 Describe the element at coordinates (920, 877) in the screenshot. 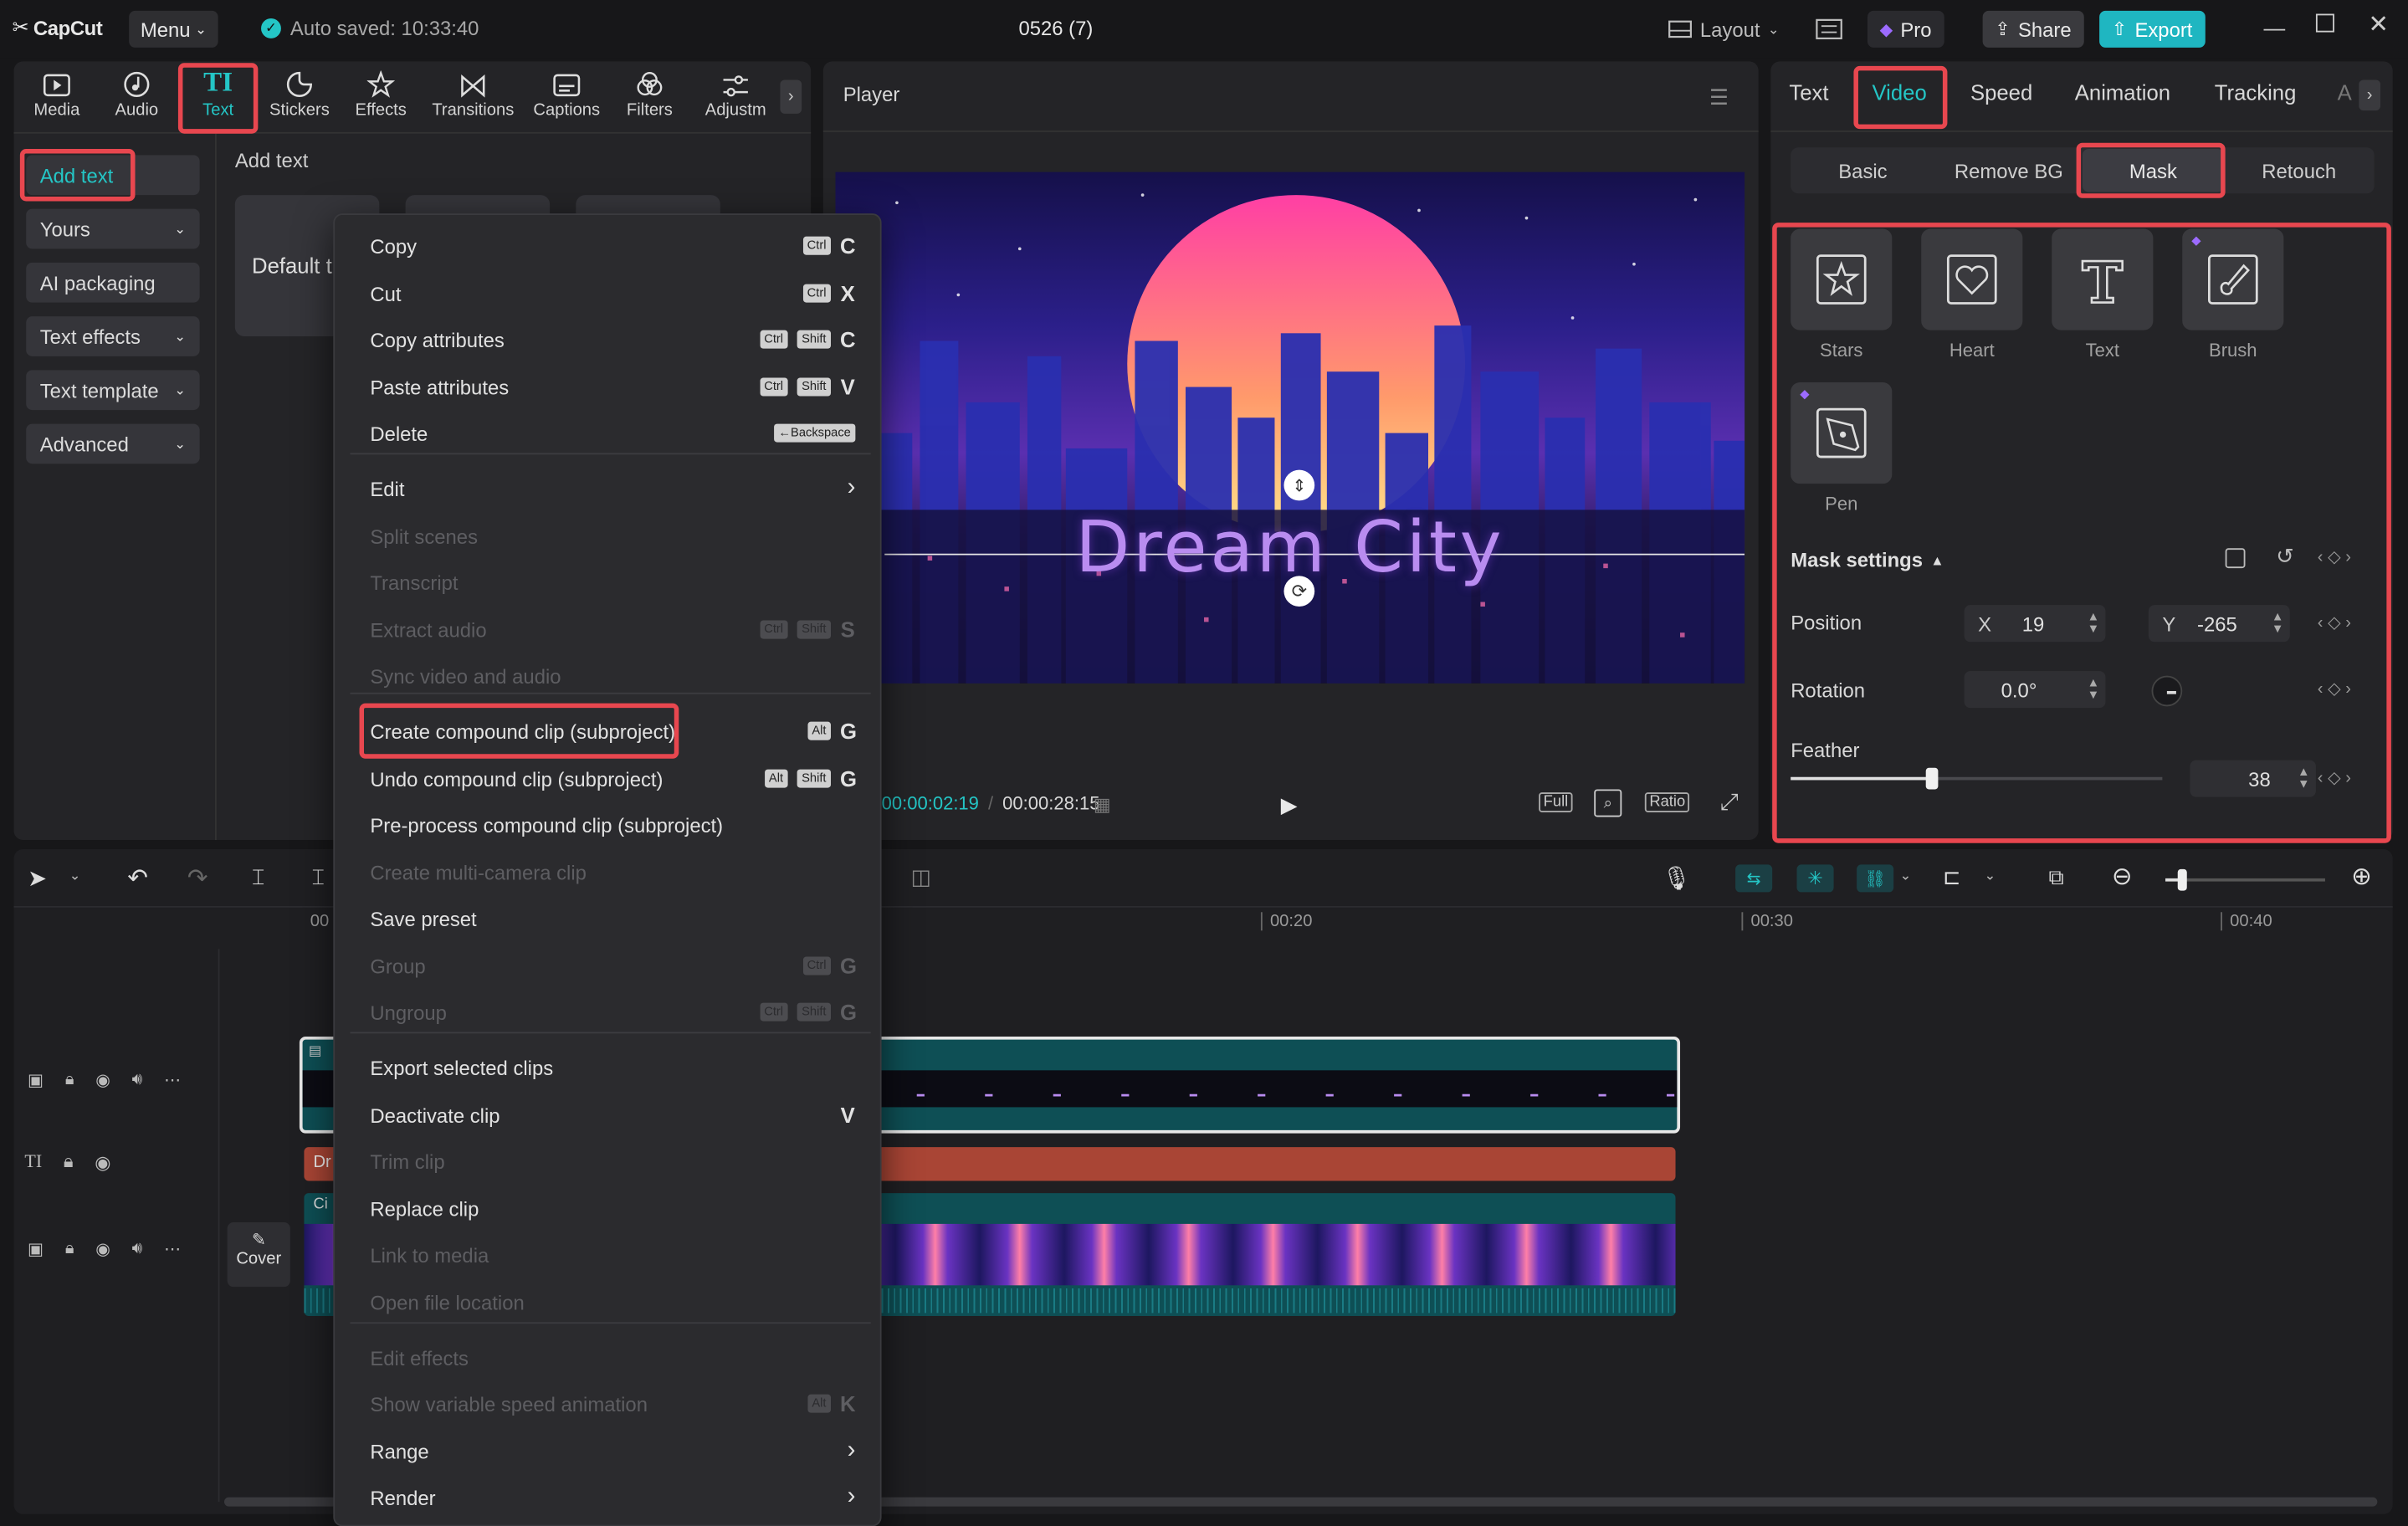

I see `compound-icon: ◫` at that location.